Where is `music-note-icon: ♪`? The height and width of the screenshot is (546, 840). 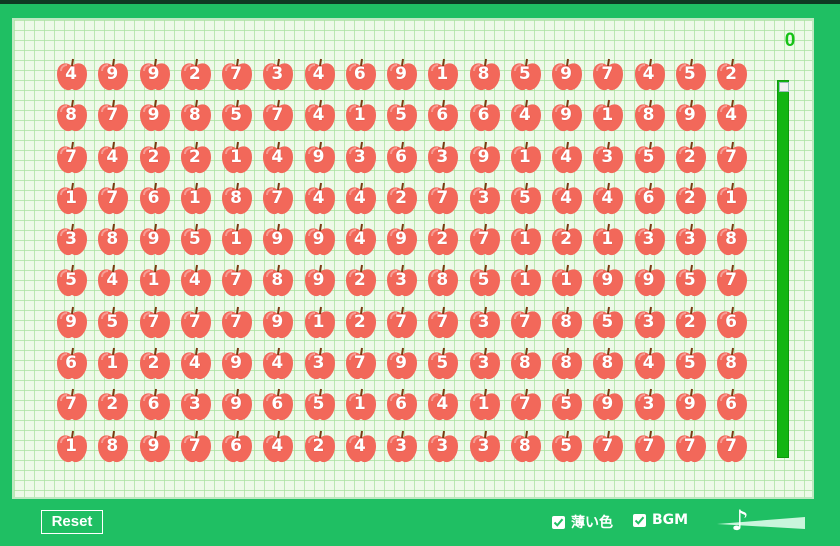
music-note-icon: ♪ is located at coordinates (740, 520).